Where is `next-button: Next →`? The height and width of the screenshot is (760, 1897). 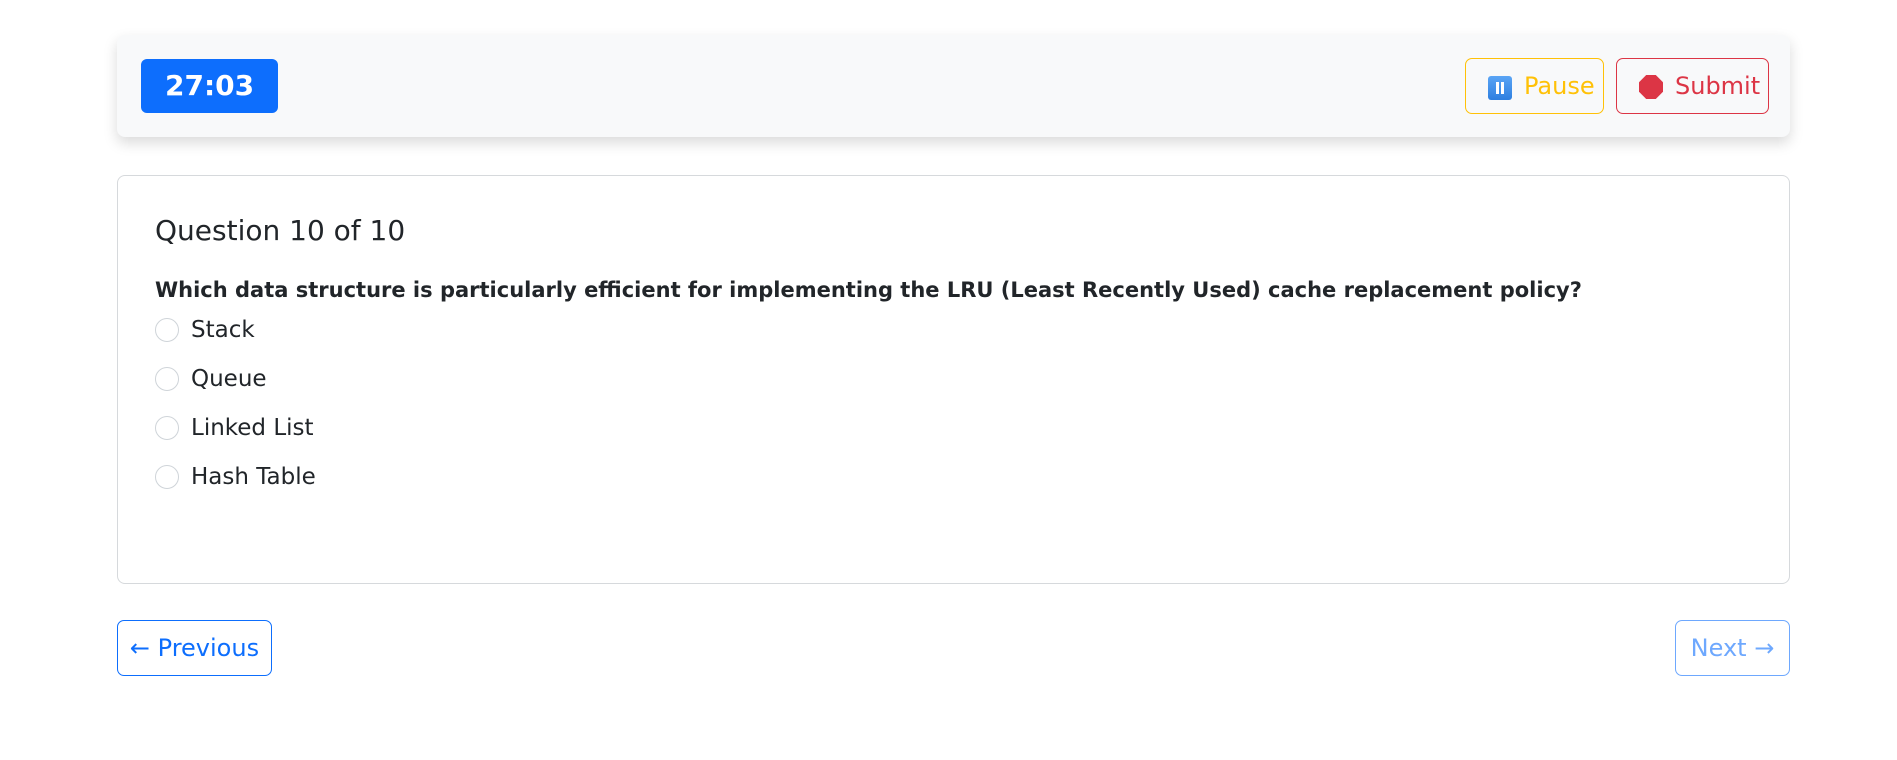
next-button: Next → is located at coordinates (1732, 648).